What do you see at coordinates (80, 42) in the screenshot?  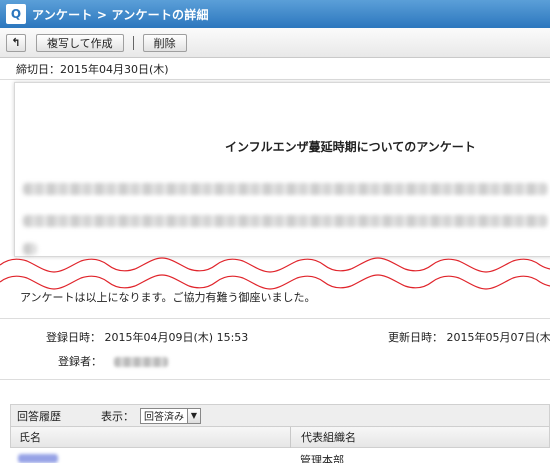 I see `copy-create-button: 複写して作成` at bounding box center [80, 42].